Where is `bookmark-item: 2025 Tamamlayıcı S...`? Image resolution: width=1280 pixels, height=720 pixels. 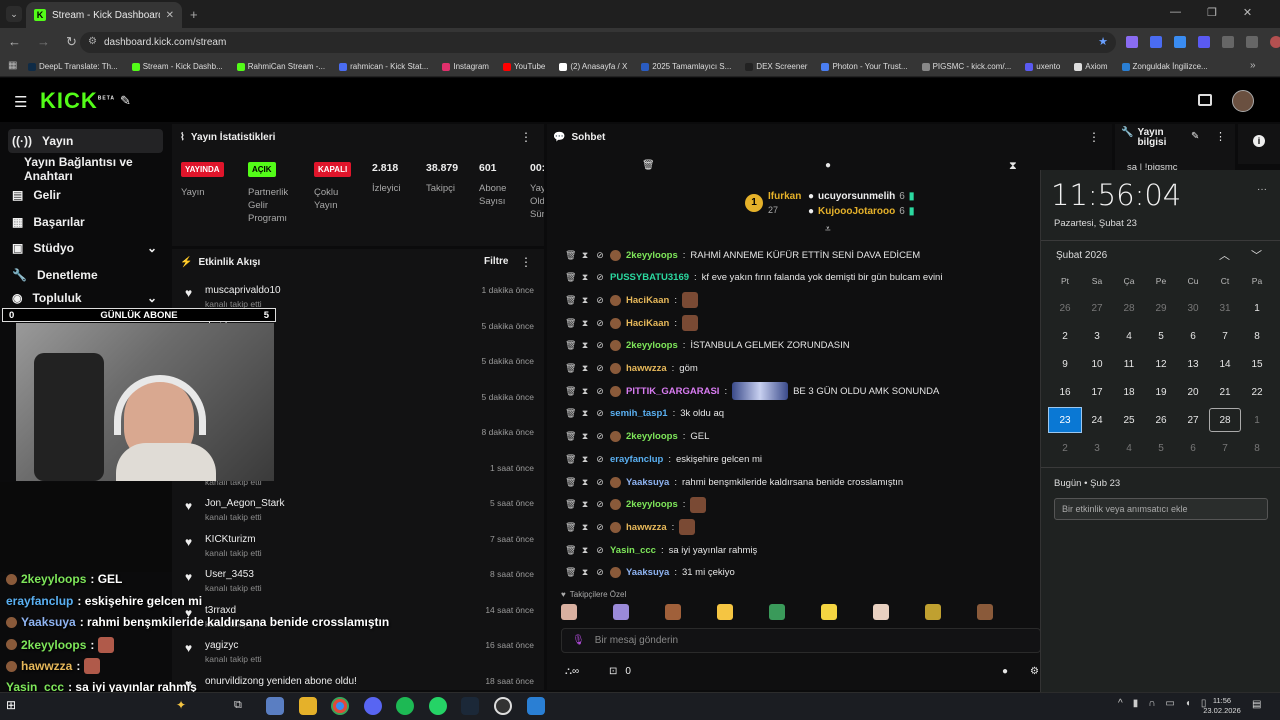
bookmark-item: 2025 Tamamlayıcı S... is located at coordinates (686, 66).